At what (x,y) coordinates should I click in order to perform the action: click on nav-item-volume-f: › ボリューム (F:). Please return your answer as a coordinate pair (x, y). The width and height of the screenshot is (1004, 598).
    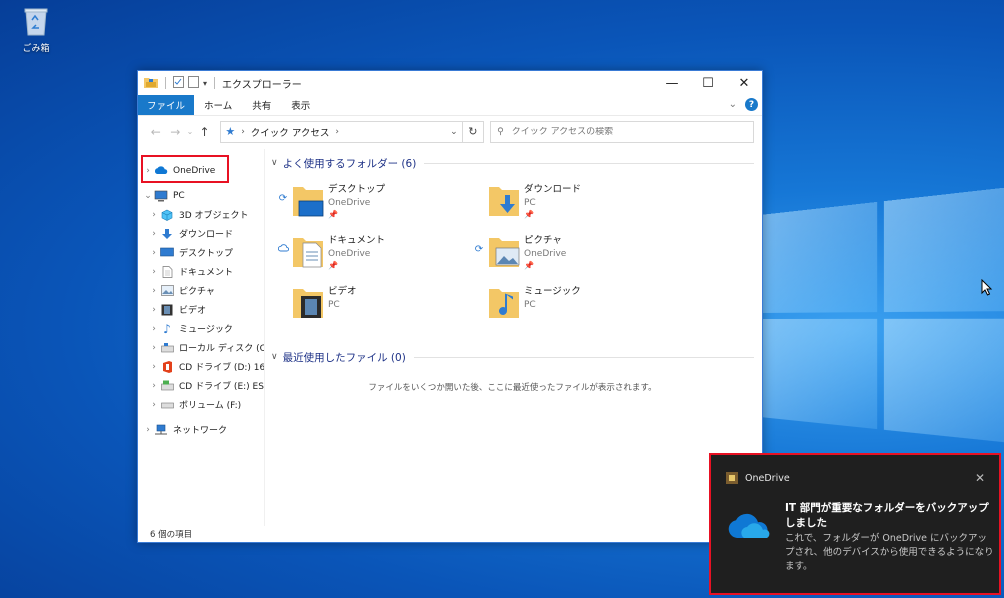
    Looking at the image, I should click on (201, 404).